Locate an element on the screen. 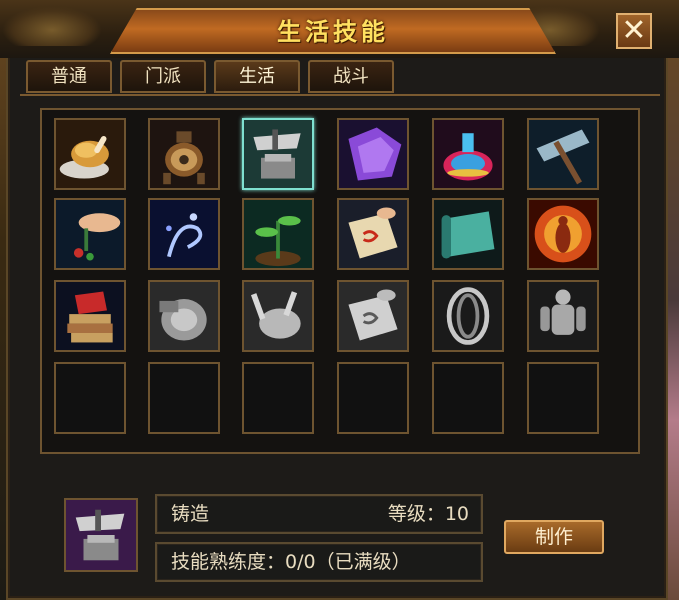 The width and height of the screenshot is (679, 600). flame-body-icon is located at coordinates (563, 234).